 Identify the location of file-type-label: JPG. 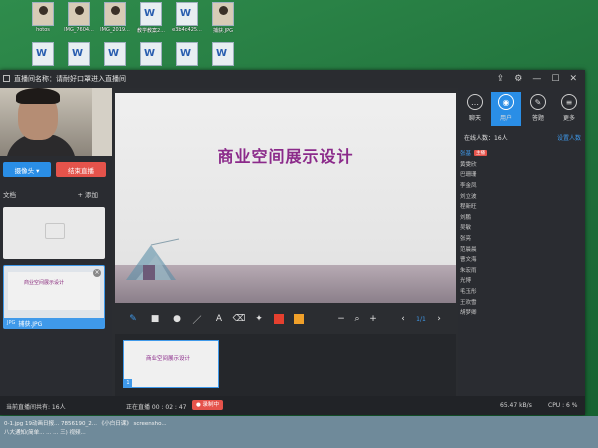
(11, 323).